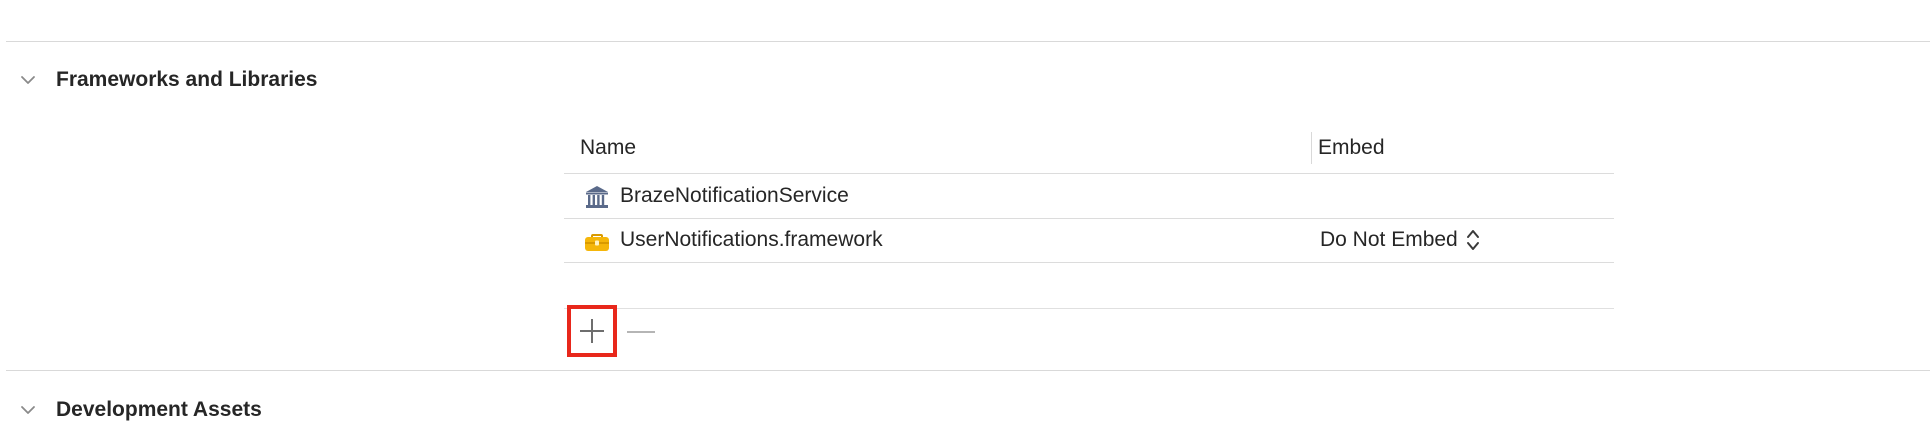  Describe the element at coordinates (1389, 239) in the screenshot. I see `embed-value: Do Not Embed` at that location.